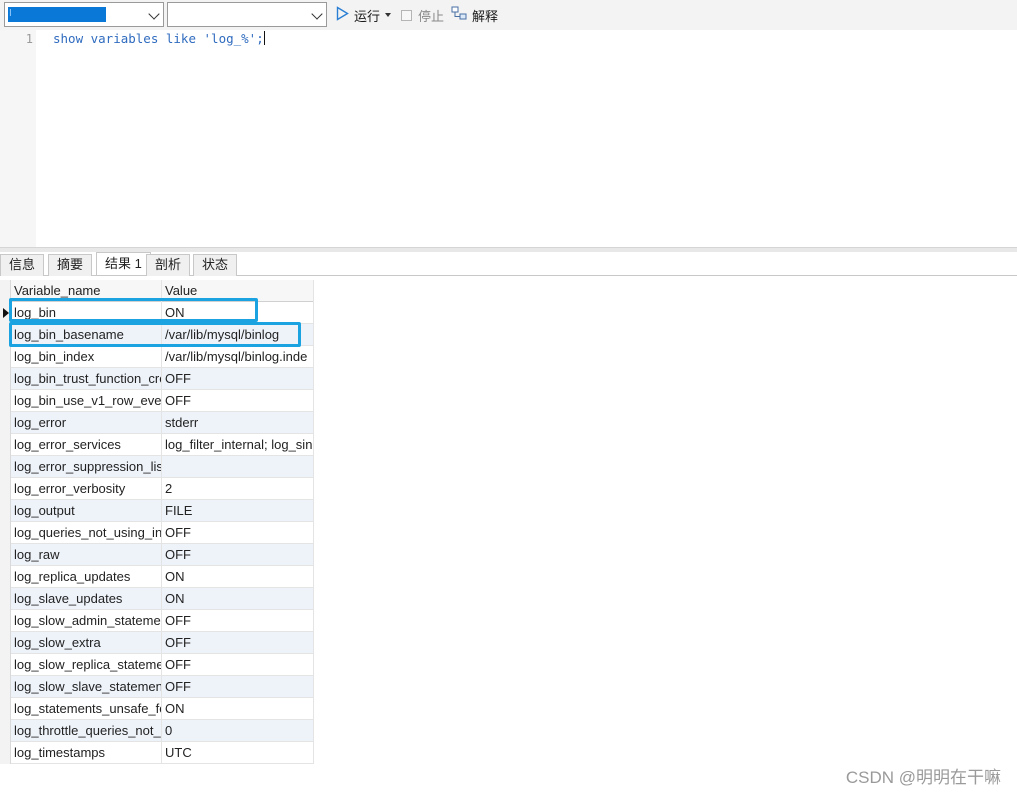 The height and width of the screenshot is (794, 1017). Describe the element at coordinates (238, 423) in the screenshot. I see `cell-value: stderr` at that location.